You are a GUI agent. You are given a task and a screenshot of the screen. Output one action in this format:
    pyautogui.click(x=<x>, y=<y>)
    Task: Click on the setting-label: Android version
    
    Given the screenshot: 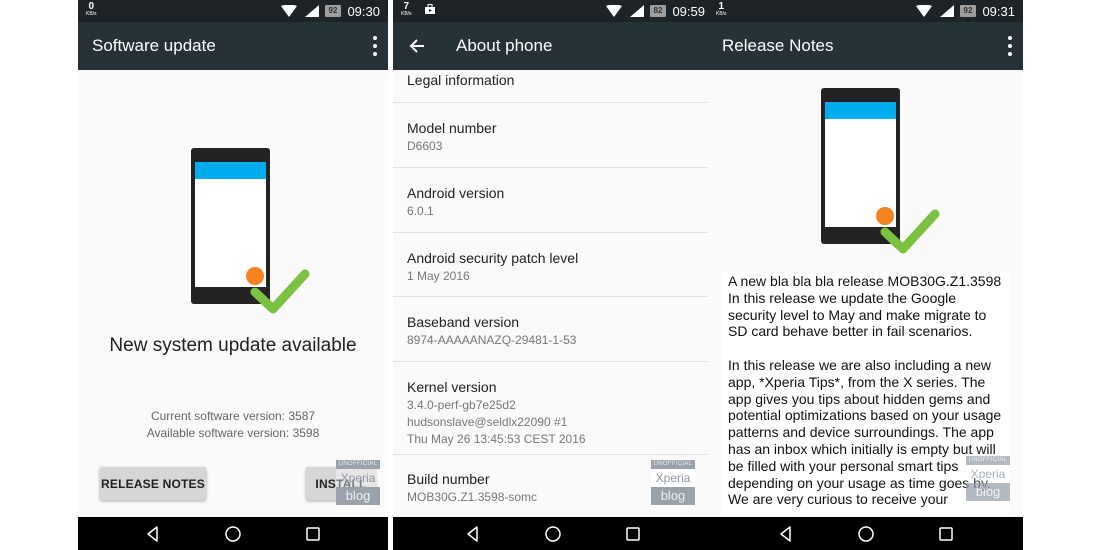 What is the action you would take?
    pyautogui.click(x=456, y=193)
    